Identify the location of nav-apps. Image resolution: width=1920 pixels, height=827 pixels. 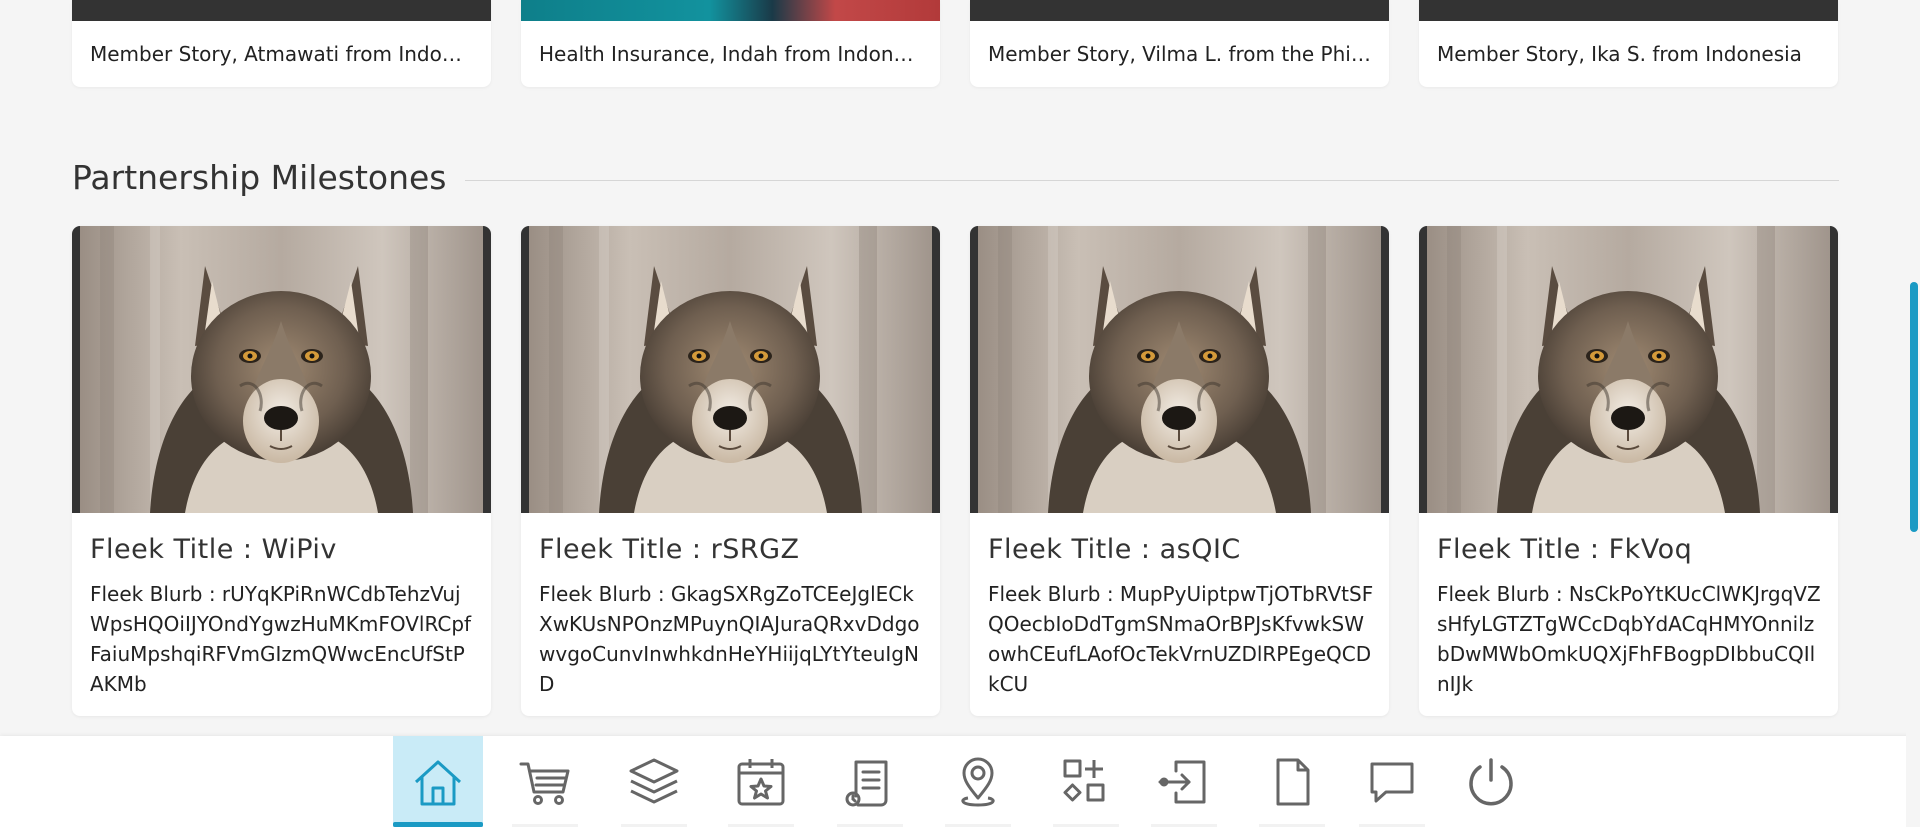
(1086, 781).